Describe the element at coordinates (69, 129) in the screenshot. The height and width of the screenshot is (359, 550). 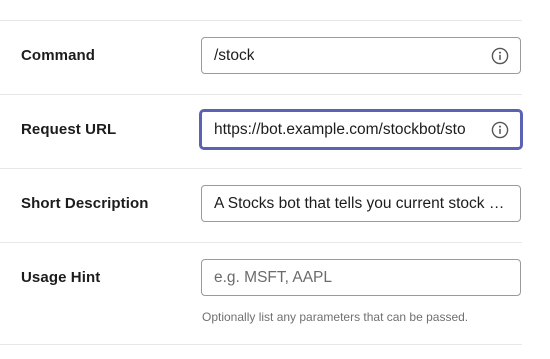
I see `request-url-label: Request URL` at that location.